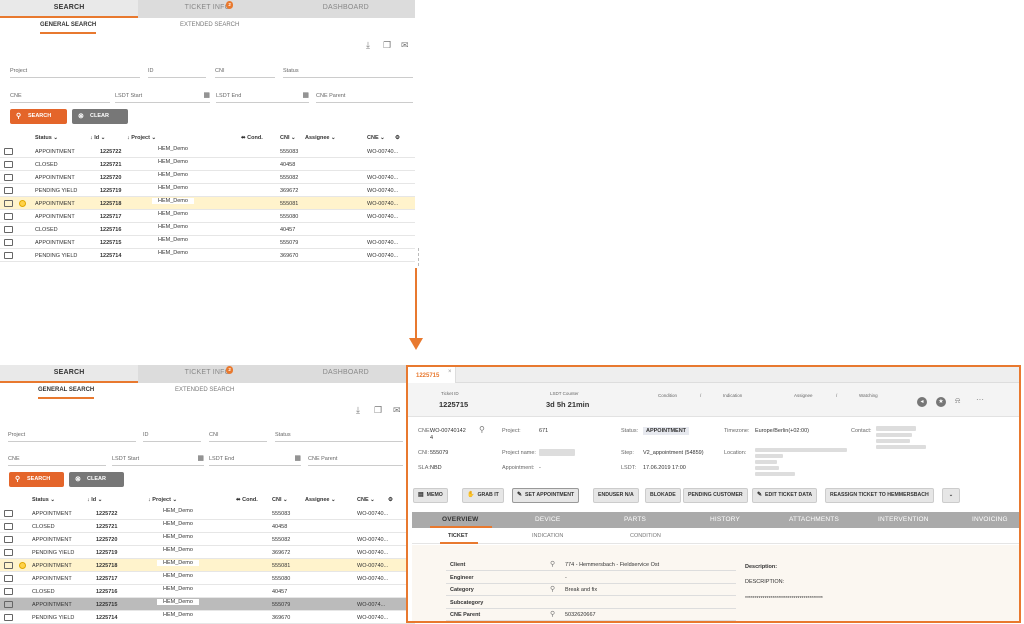  Describe the element at coordinates (715, 495) in the screenshot. I see `pending-customer-button: PENDING CUSTOMER` at that location.